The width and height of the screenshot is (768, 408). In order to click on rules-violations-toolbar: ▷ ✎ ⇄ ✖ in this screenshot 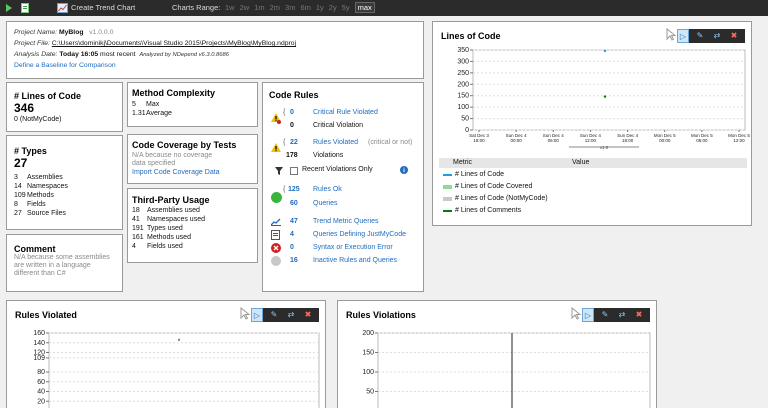, I will do `click(616, 315)`.